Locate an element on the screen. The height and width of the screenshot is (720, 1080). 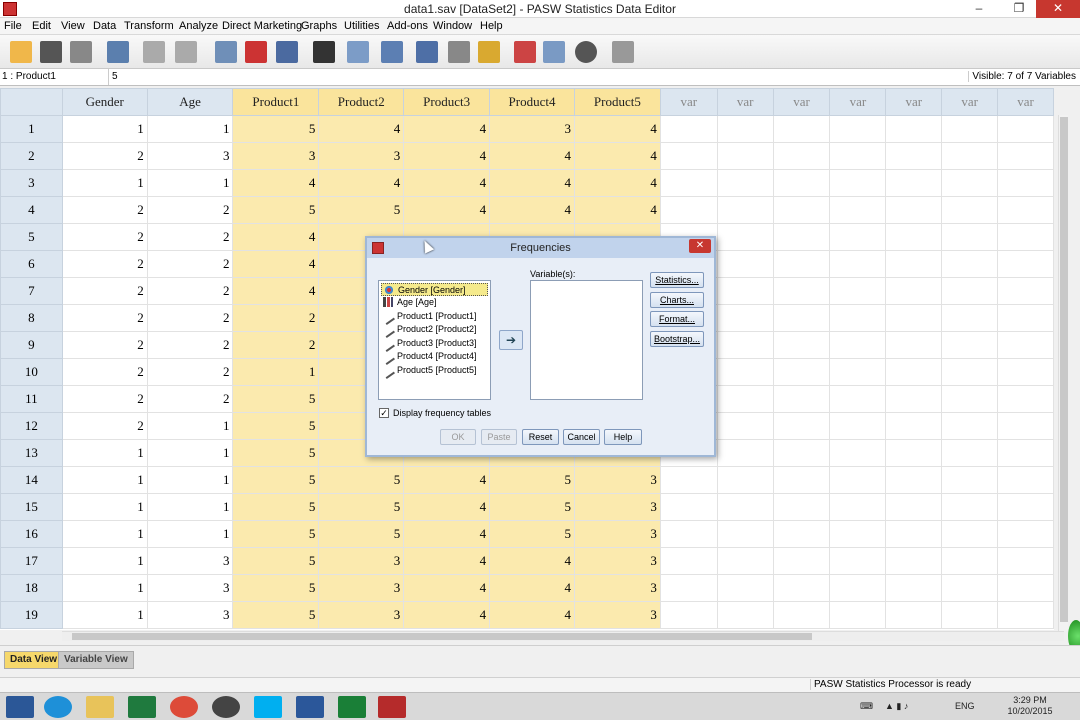
list-item: Product5 [Product5] is located at coordinates (434, 371).